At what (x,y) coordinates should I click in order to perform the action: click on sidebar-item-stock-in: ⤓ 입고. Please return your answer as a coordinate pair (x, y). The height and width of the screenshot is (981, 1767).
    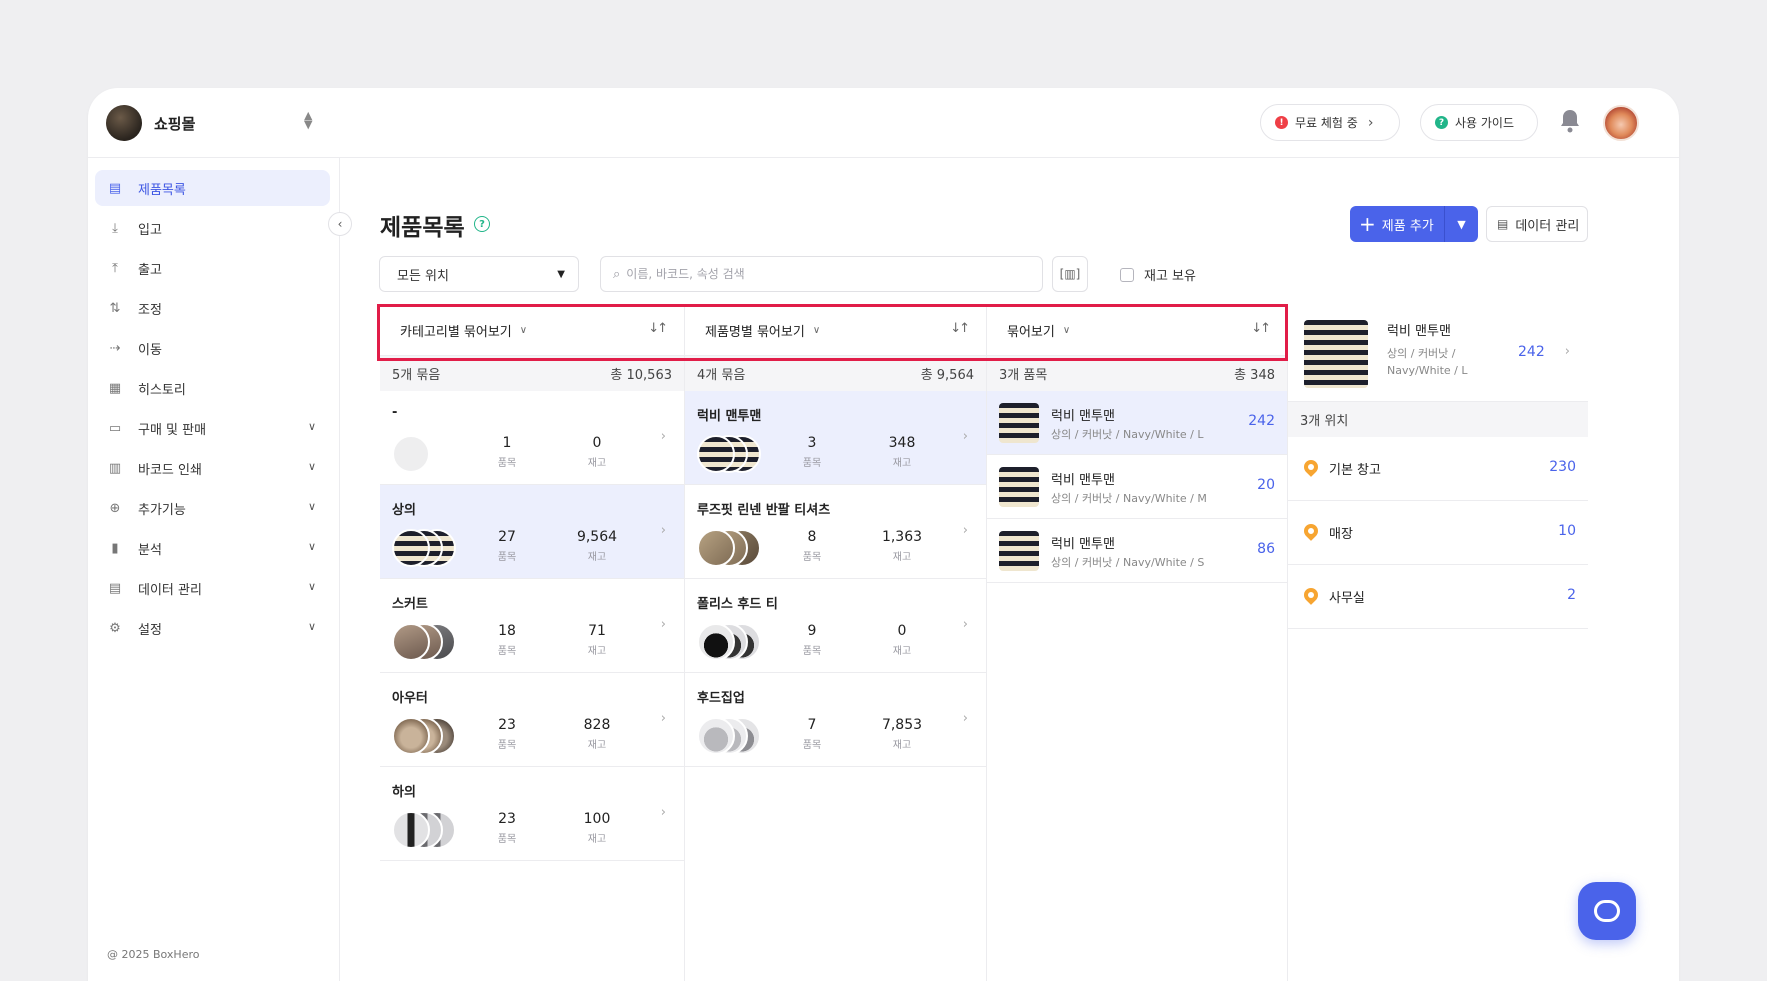
    Looking at the image, I should click on (212, 228).